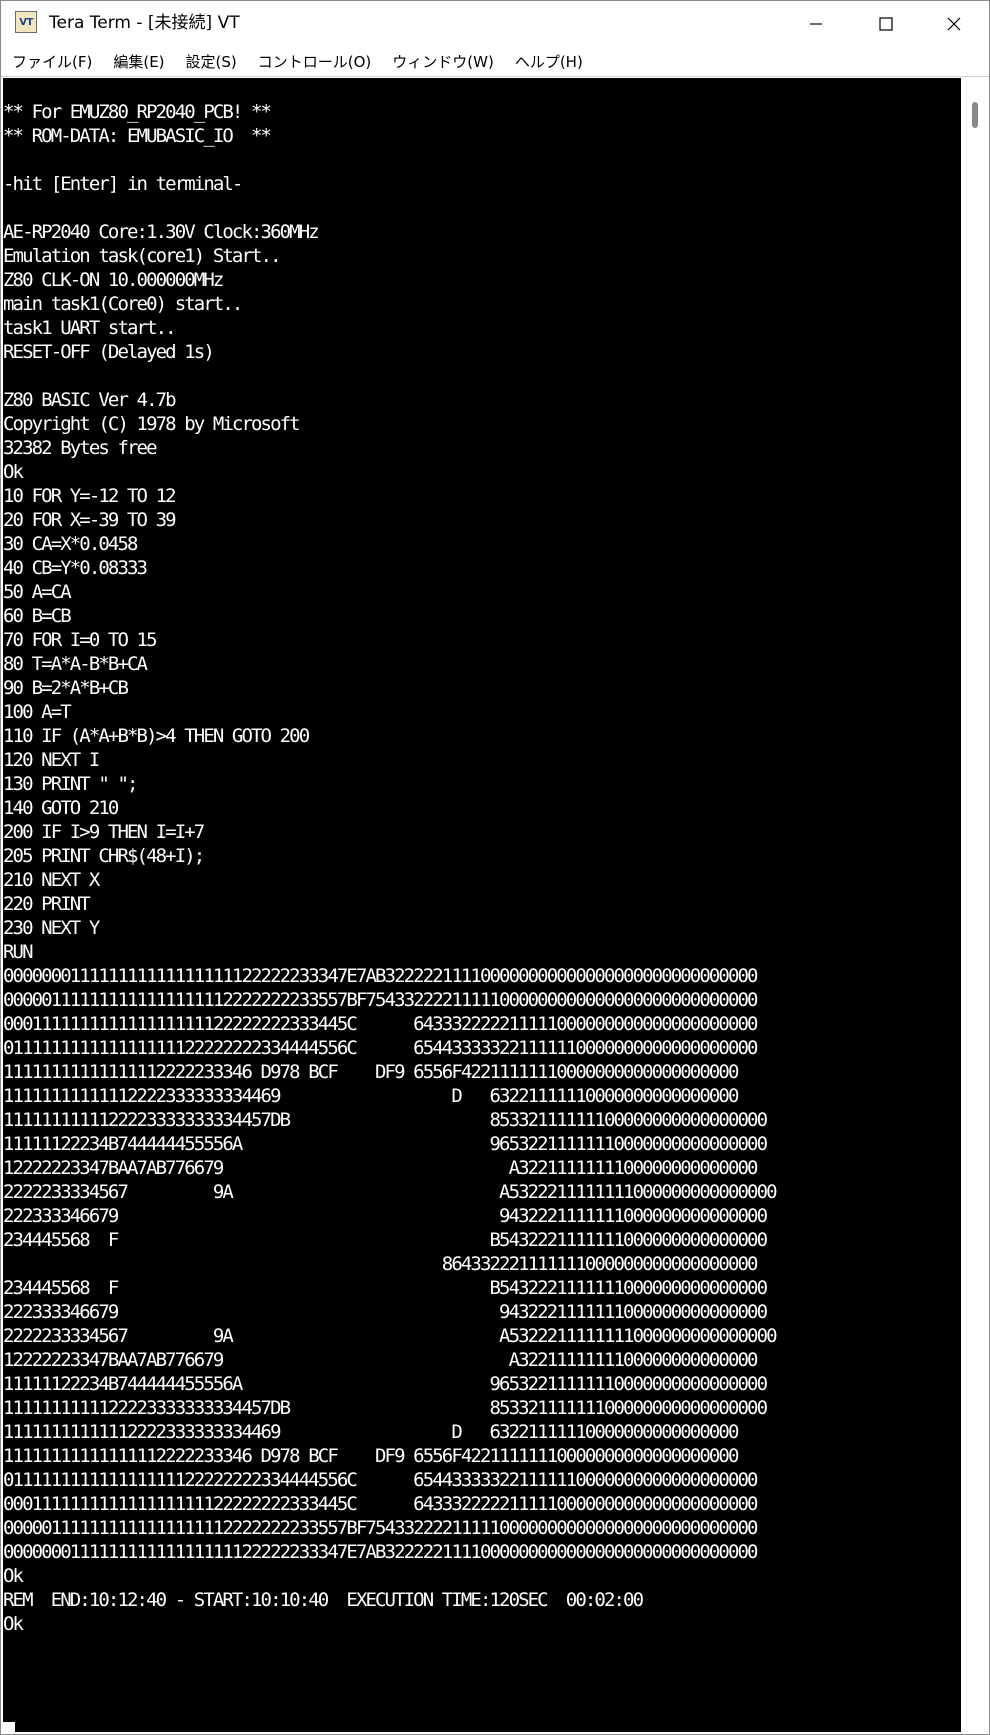  What do you see at coordinates (495, 23) in the screenshot?
I see `title-bar: VT Tera Term - [未接続] VT` at bounding box center [495, 23].